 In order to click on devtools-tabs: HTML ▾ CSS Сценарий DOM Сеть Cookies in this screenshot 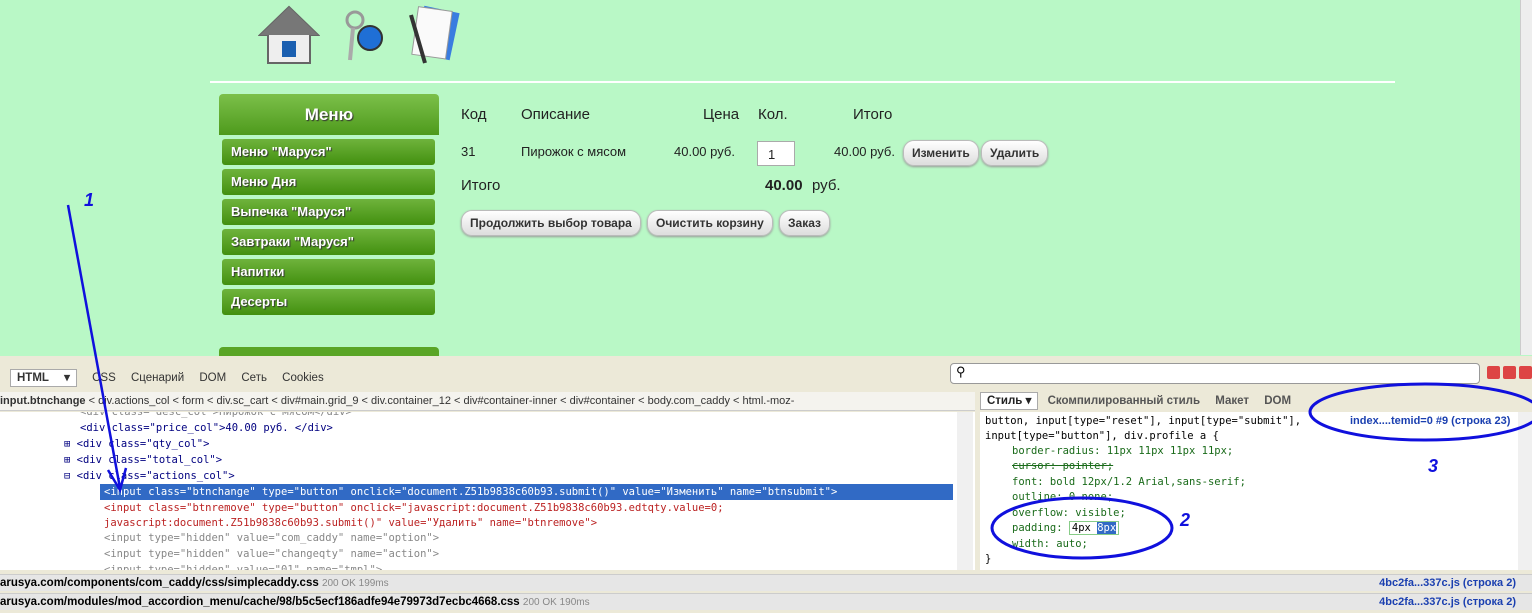, I will do `click(168, 378)`.